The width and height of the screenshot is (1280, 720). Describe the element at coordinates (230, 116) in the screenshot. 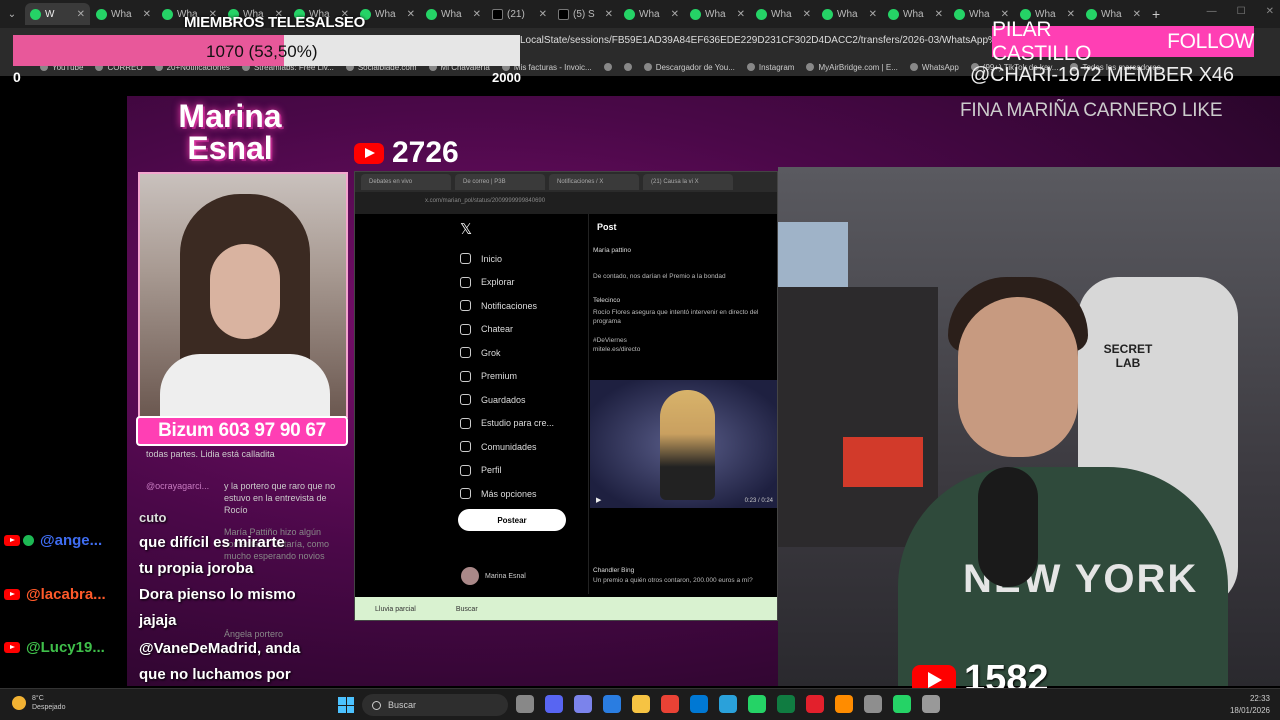

I see `guest-logo-line1: Marina` at that location.